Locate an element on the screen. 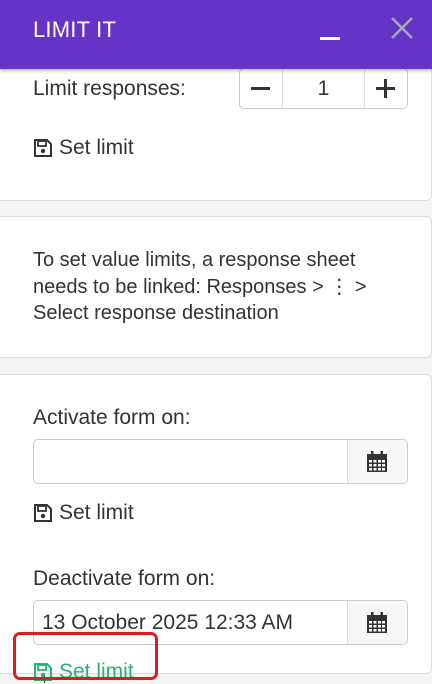  highlight-box is located at coordinates (85, 656).